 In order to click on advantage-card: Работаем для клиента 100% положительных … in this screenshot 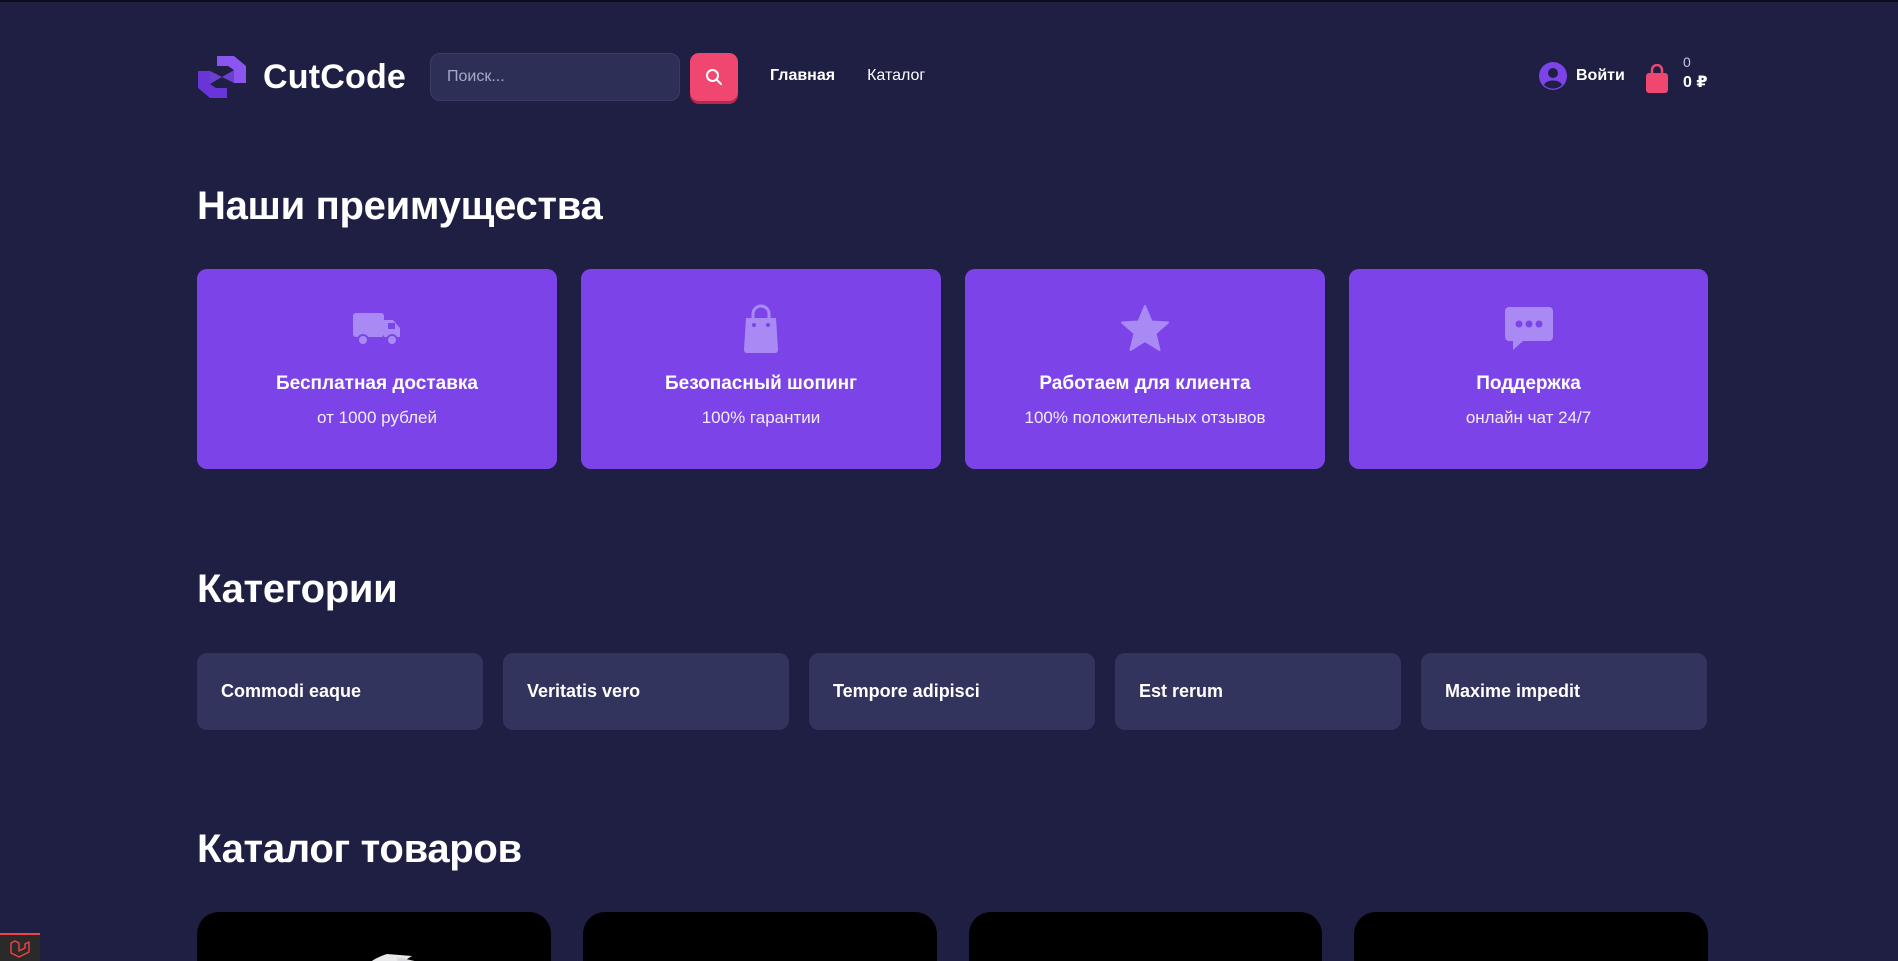, I will do `click(1145, 369)`.